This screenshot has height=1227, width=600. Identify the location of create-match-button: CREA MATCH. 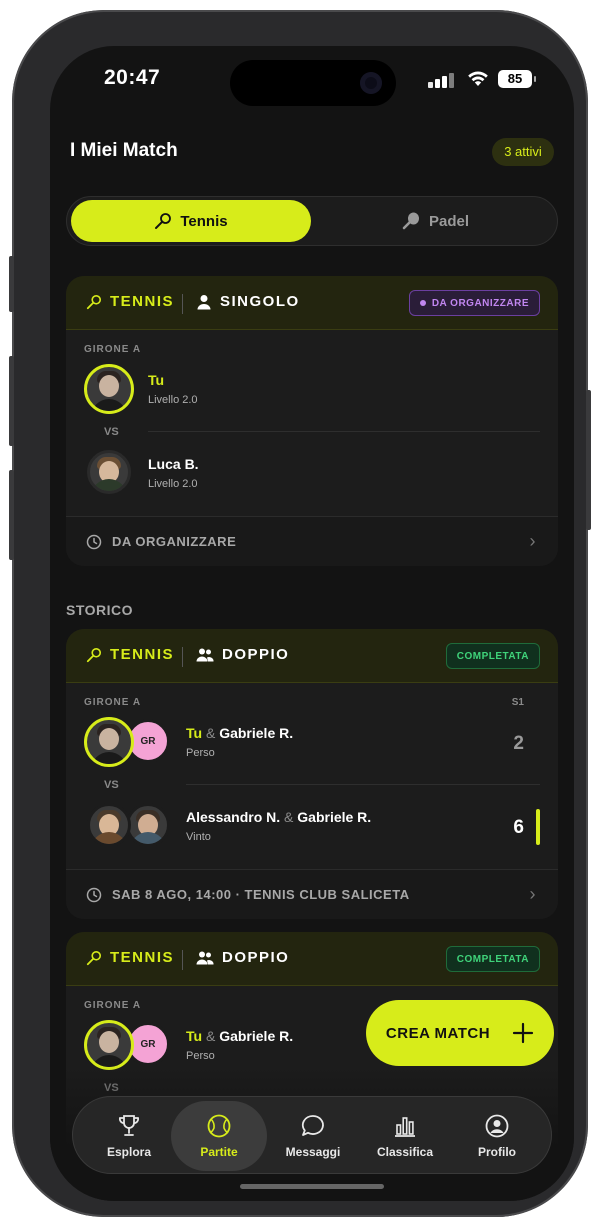
(460, 1033).